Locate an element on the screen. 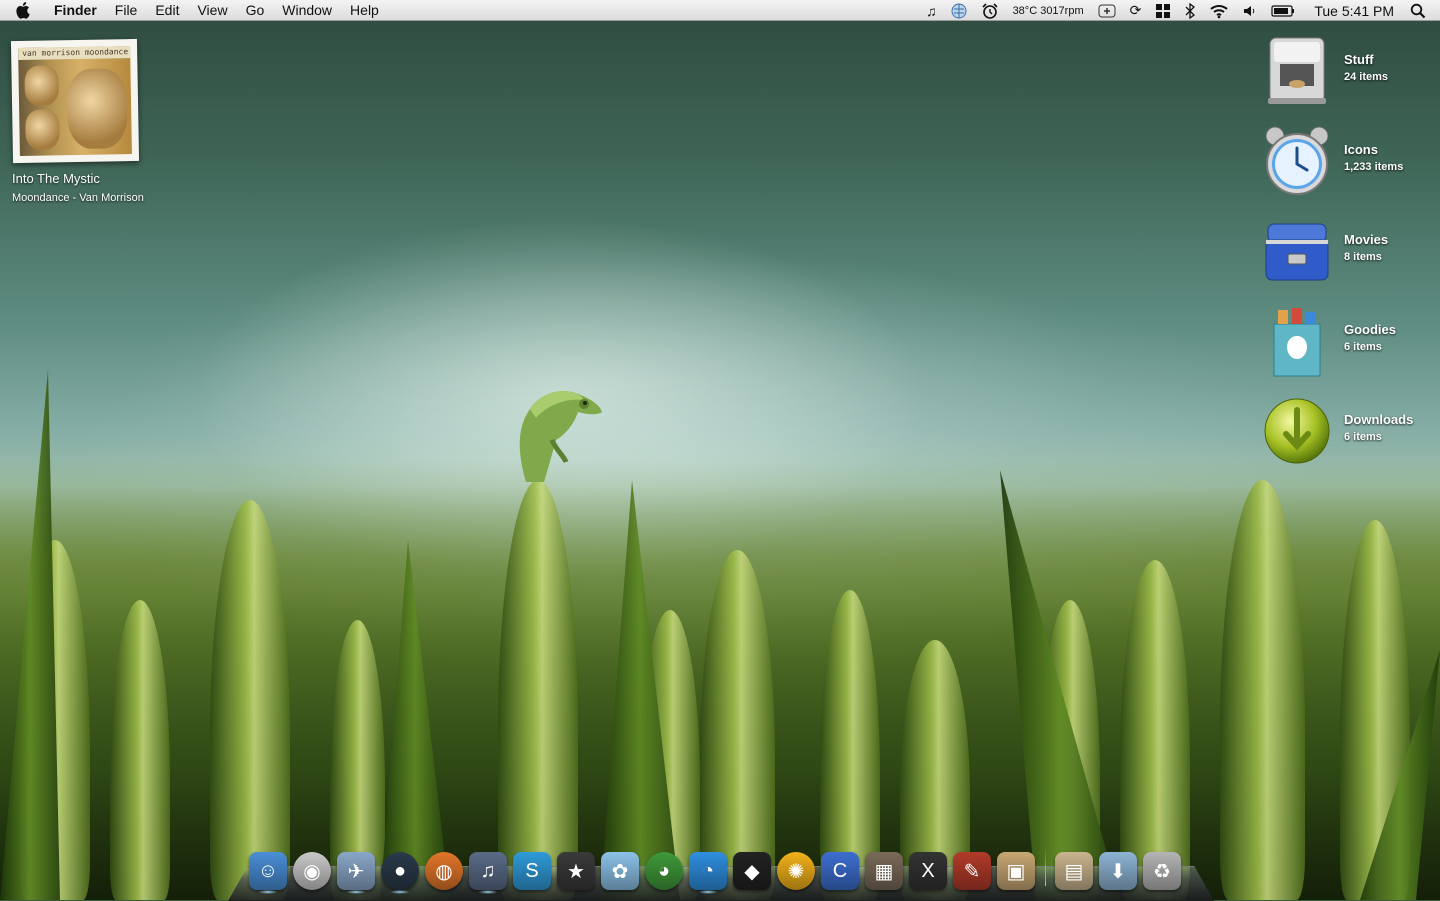 This screenshot has height=901, width=1440. menu-window: Window is located at coordinates (307, 10).